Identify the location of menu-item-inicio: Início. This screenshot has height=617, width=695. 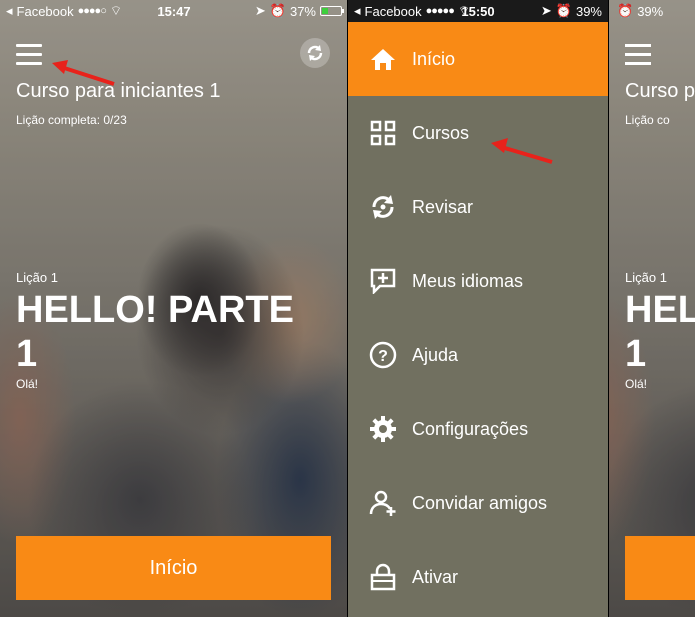
(478, 59).